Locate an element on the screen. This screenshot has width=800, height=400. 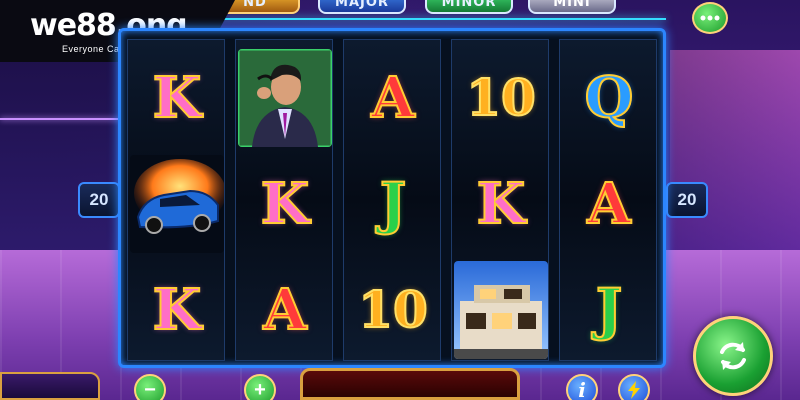
reel-2-symbol-2: K is located at coordinates (285, 204).